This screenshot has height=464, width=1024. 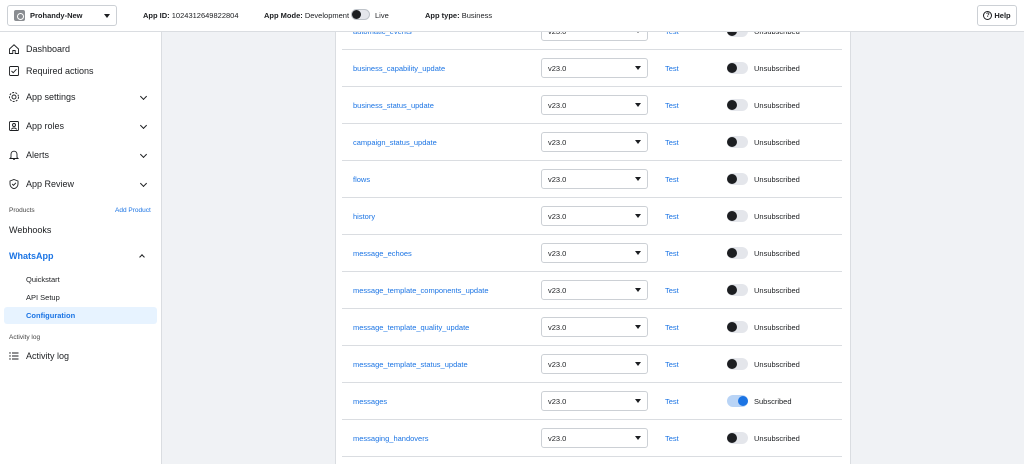 What do you see at coordinates (30, 230) in the screenshot?
I see `sidebar-item-webhooks: Webhooks` at bounding box center [30, 230].